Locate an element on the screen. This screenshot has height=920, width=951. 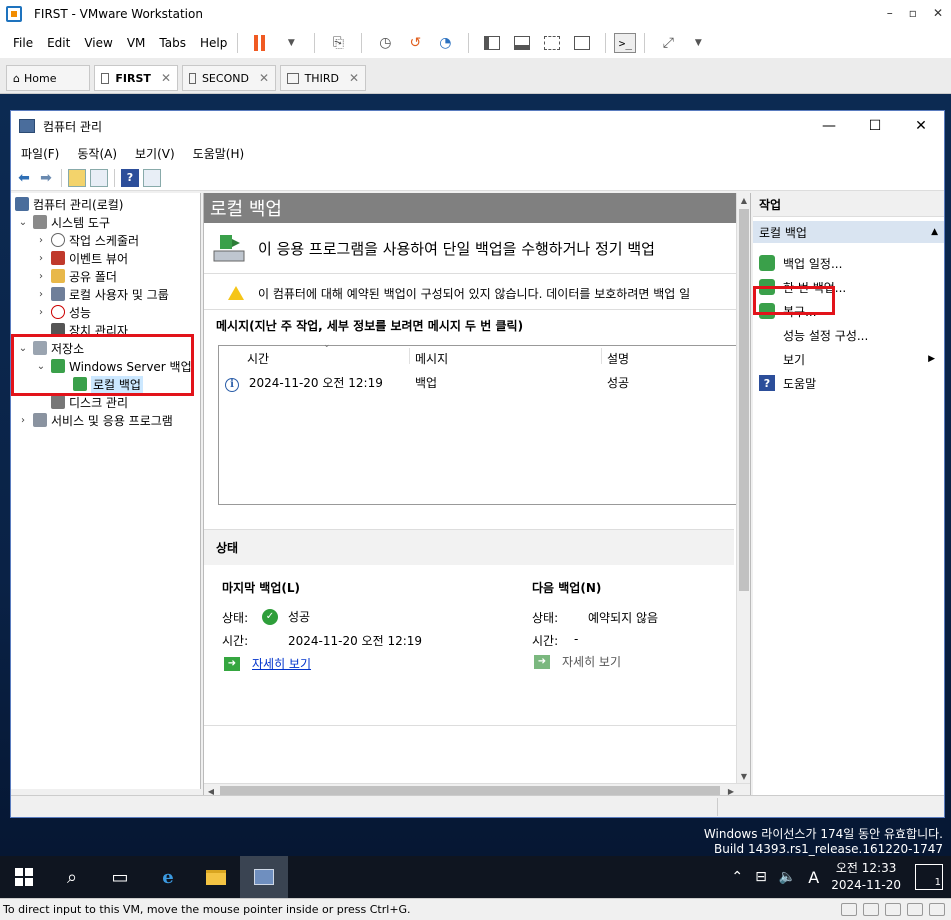
back-arrow-icon: ⬅ is located at coordinates (24, 178).